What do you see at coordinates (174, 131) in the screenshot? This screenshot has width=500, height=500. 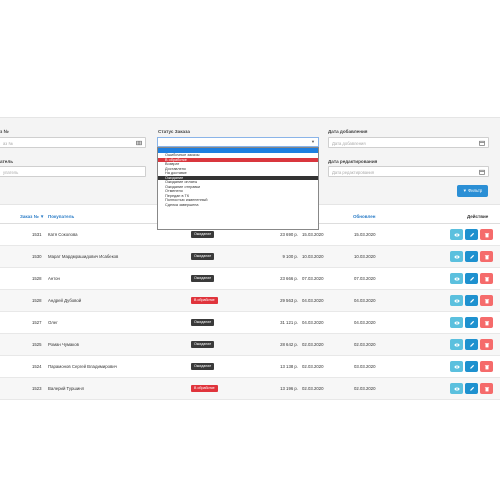 I see `status-label: Статус Заказа` at bounding box center [174, 131].